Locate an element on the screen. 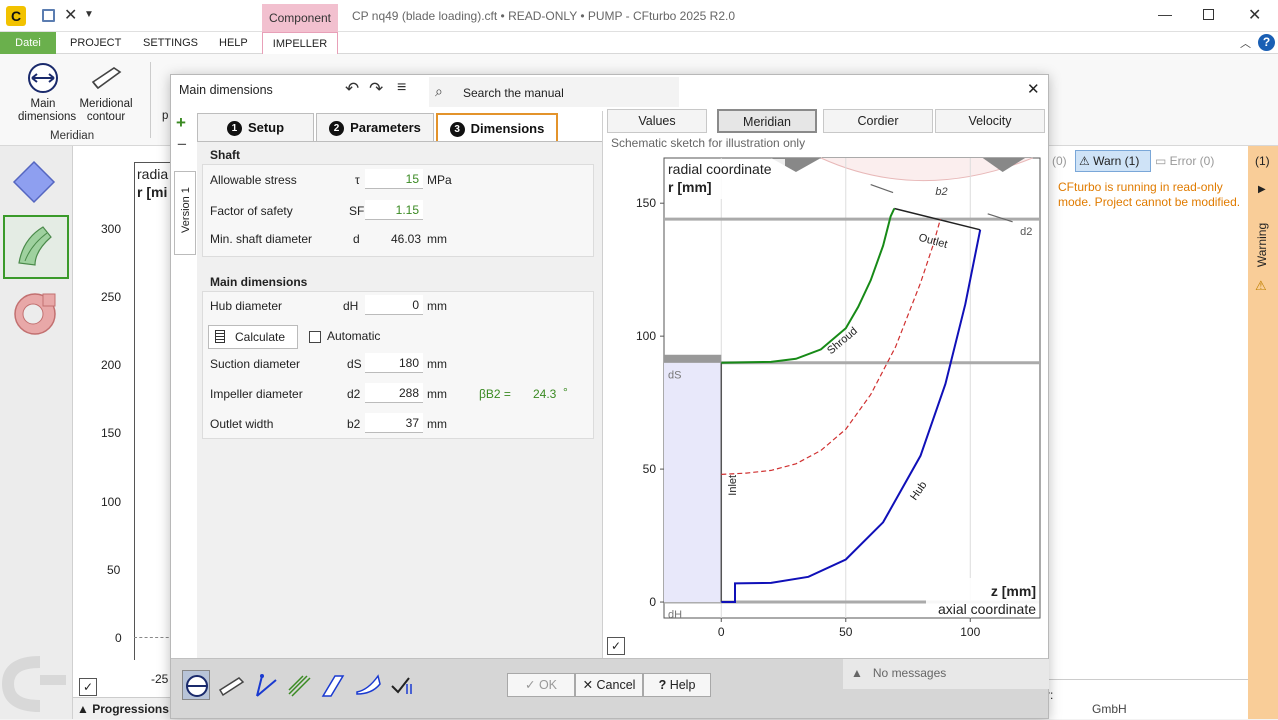 The image size is (1278, 720). context-tab-component: Component is located at coordinates (300, 18).